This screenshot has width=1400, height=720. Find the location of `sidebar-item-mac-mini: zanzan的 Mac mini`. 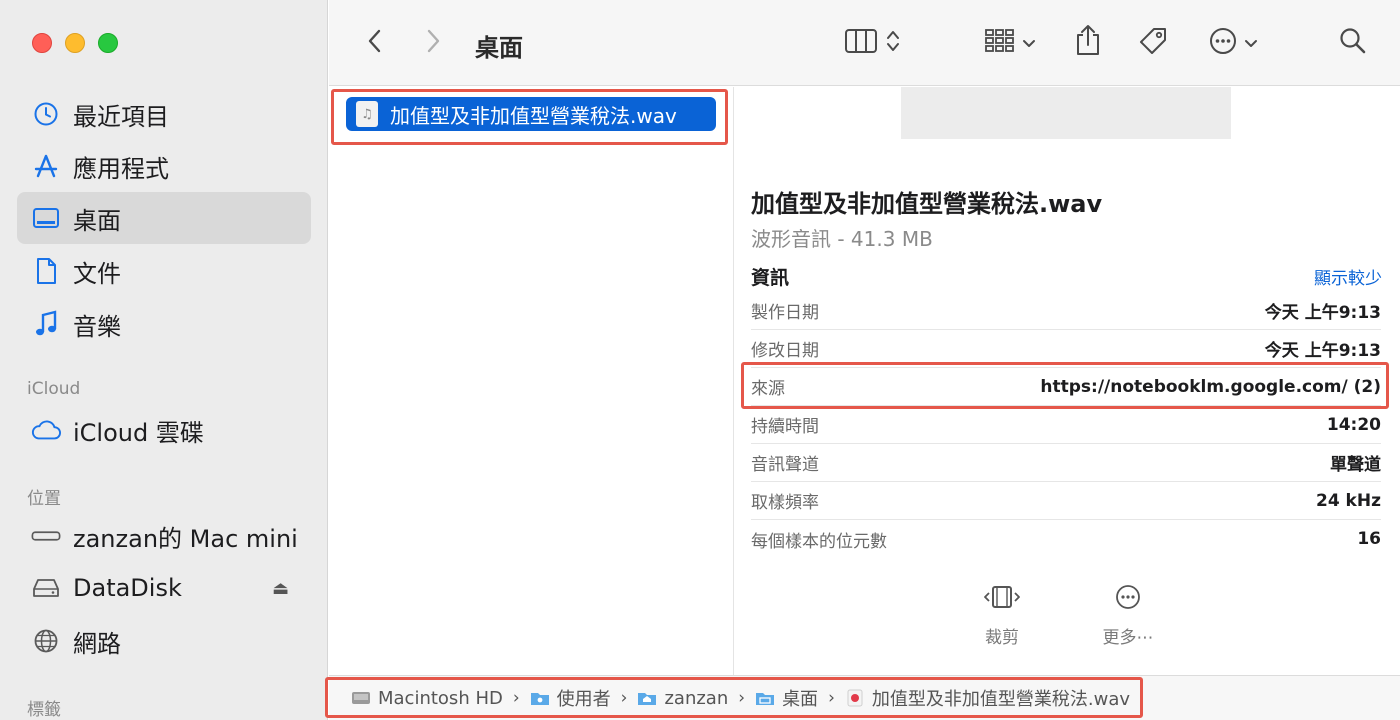

sidebar-item-mac-mini: zanzan的 Mac mini is located at coordinates (164, 536).